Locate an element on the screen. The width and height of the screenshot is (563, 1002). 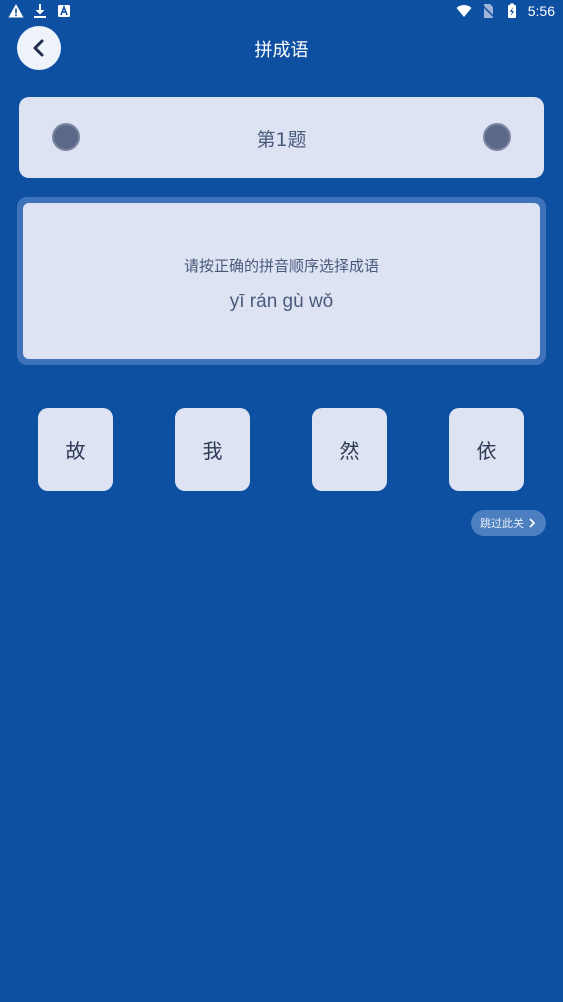
skip-level-button: 跳过此关 is located at coordinates (508, 523).